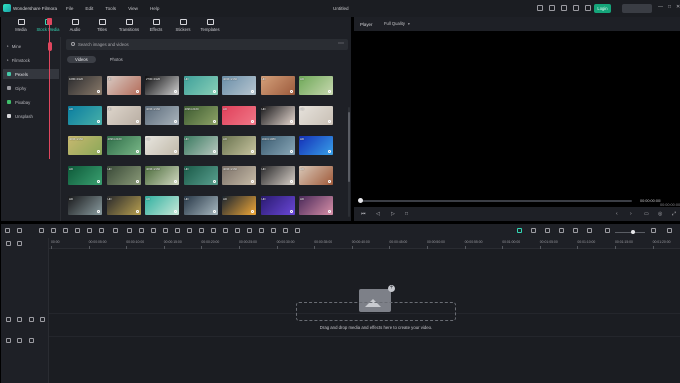 Image resolution: width=680 pixels, height=383 pixels. I want to click on play-icon: ▷, so click(393, 214).